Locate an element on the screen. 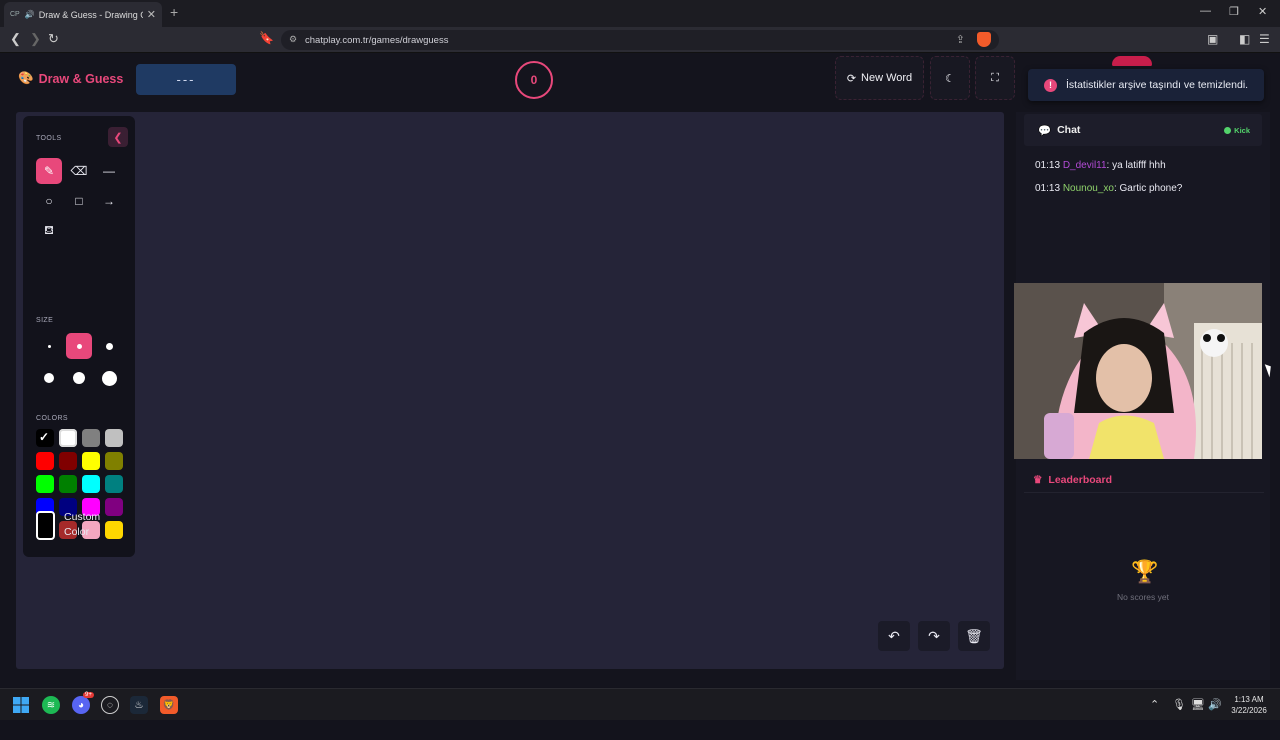 This screenshot has width=1280, height=740. fullscreen-button: ⛶ is located at coordinates (995, 78).